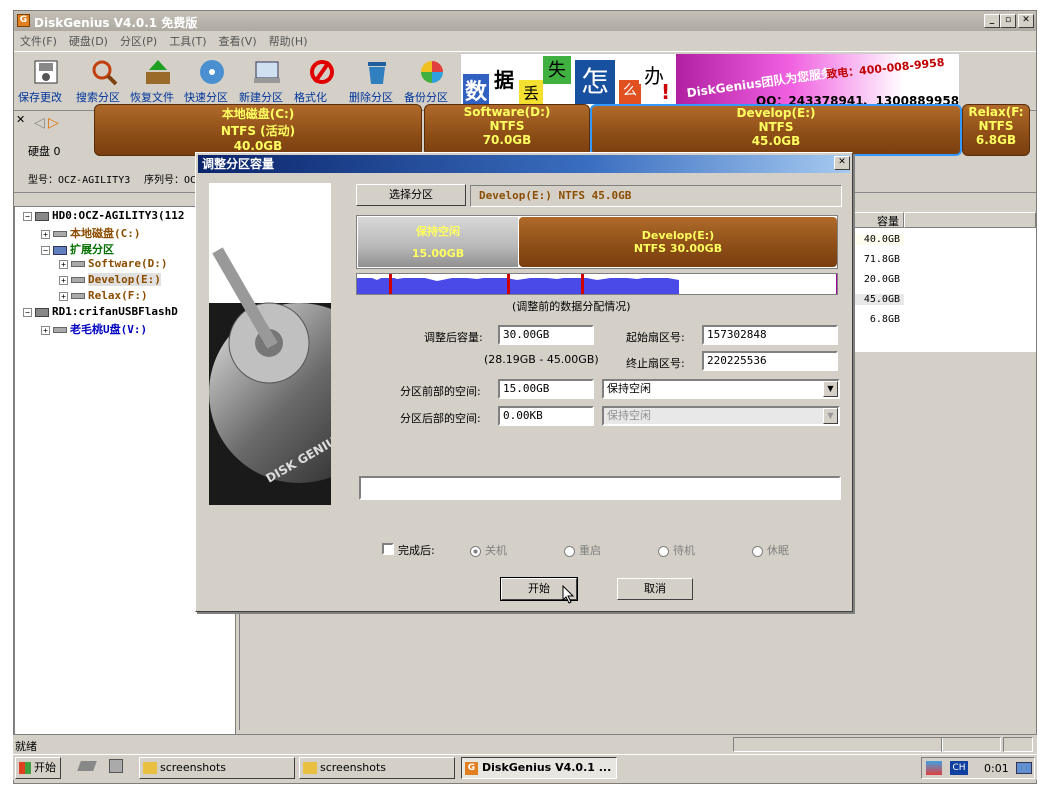 The image size is (1056, 800). What do you see at coordinates (87, 766) in the screenshot?
I see `quick-launch-eraser-icon` at bounding box center [87, 766].